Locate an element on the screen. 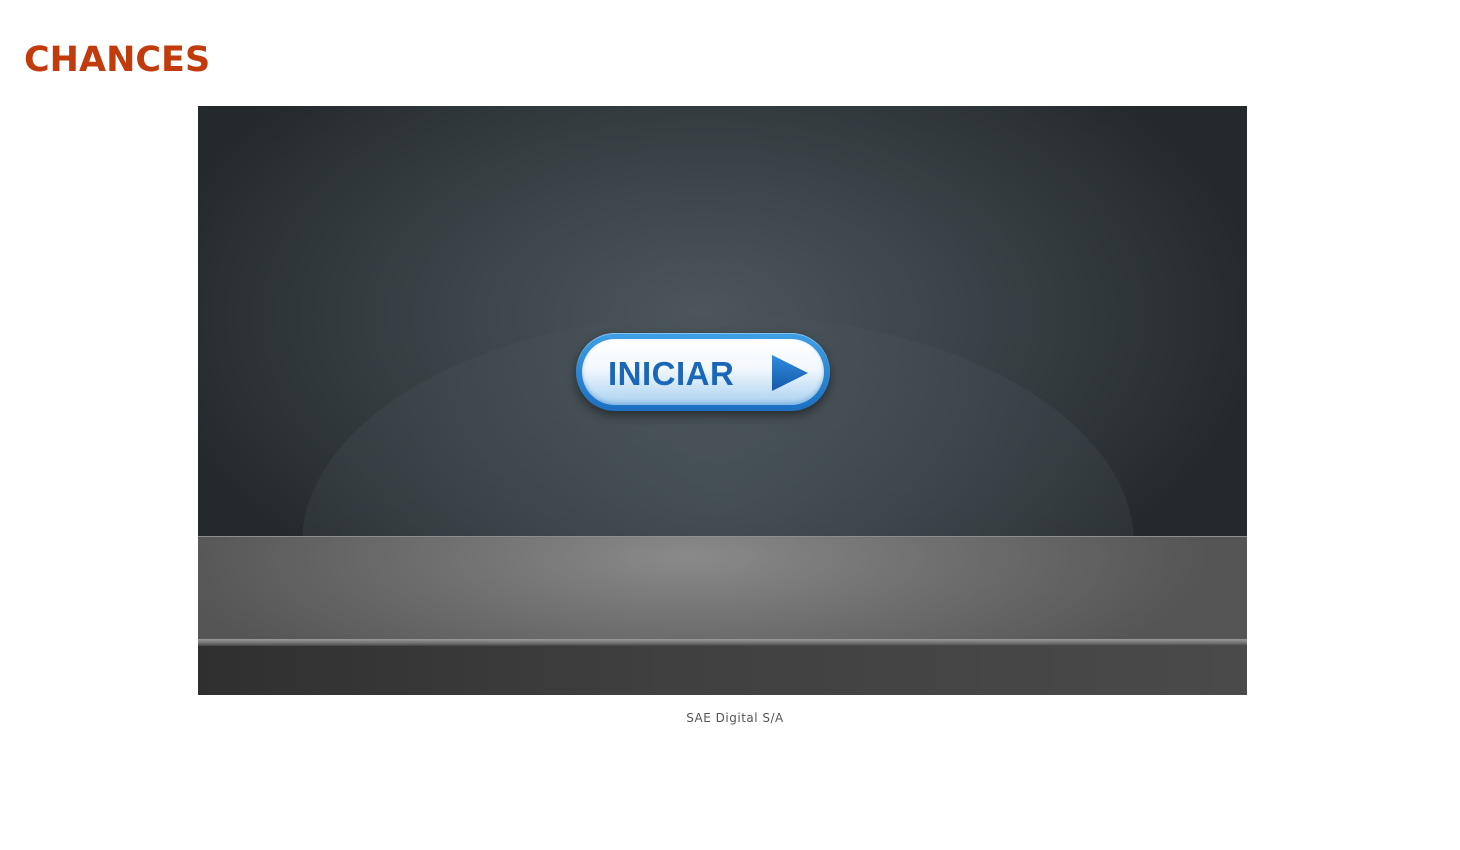 The image size is (1460, 850). play-icon is located at coordinates (790, 373).